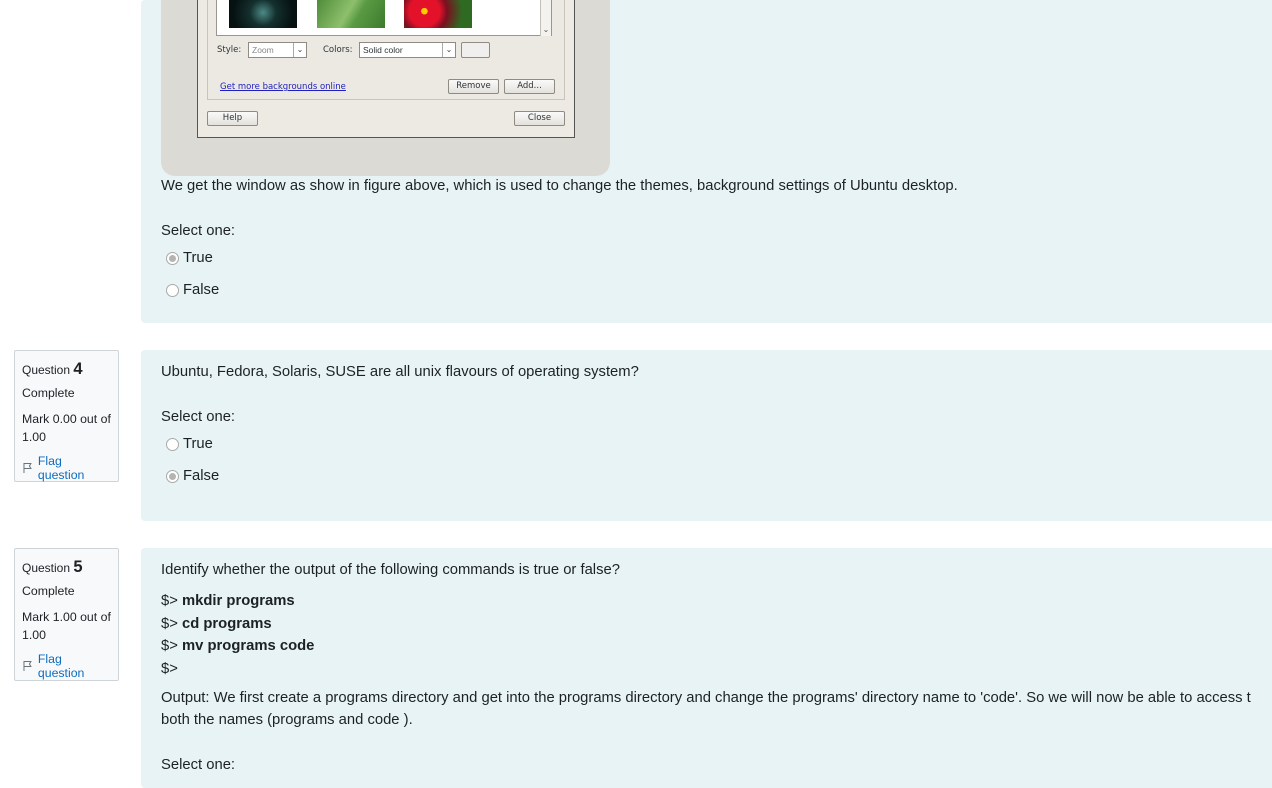  Describe the element at coordinates (229, 50) in the screenshot. I see `style-label: Style:` at that location.